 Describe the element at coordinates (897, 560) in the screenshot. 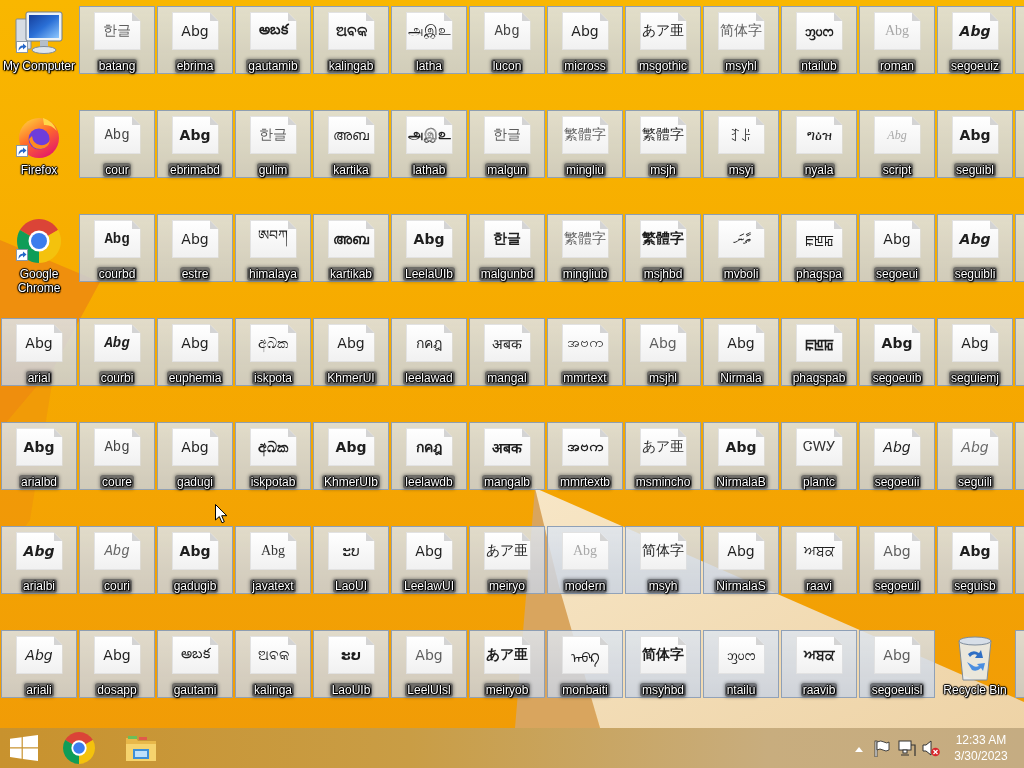

I see `desktop-item: Abg segoeuil` at that location.